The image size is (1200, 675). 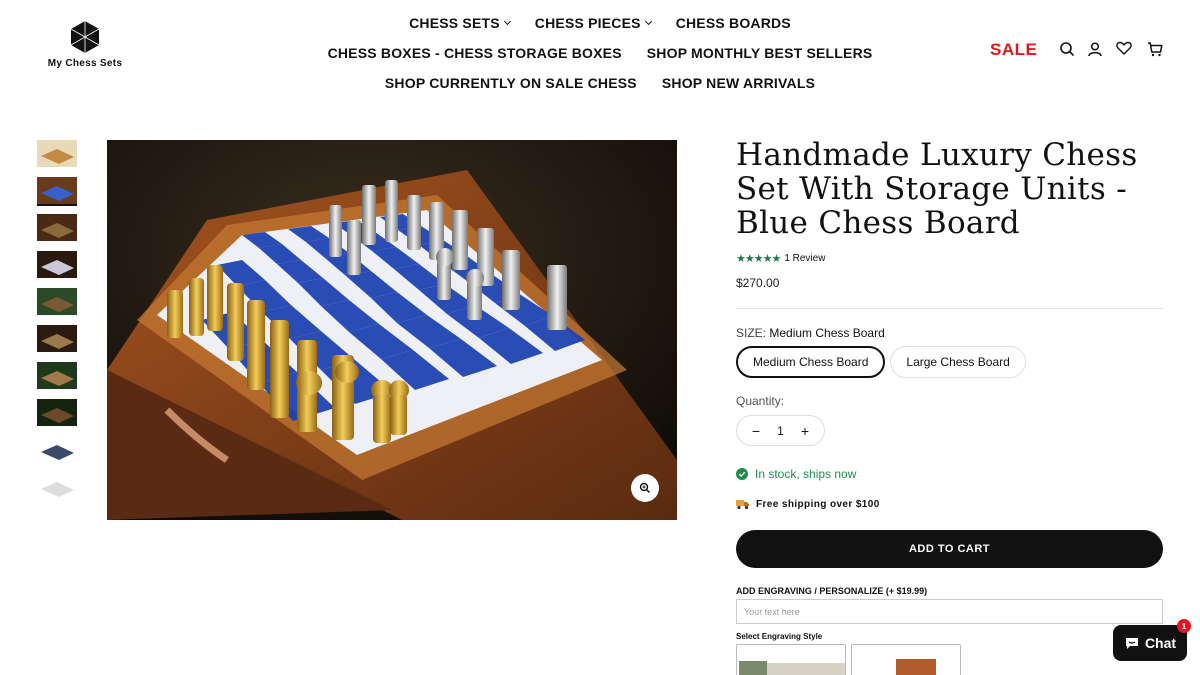 What do you see at coordinates (949, 591) in the screenshot?
I see `engraving-label: ADD ENGRAVING / PERSONALIZE (+ $19.99)` at bounding box center [949, 591].